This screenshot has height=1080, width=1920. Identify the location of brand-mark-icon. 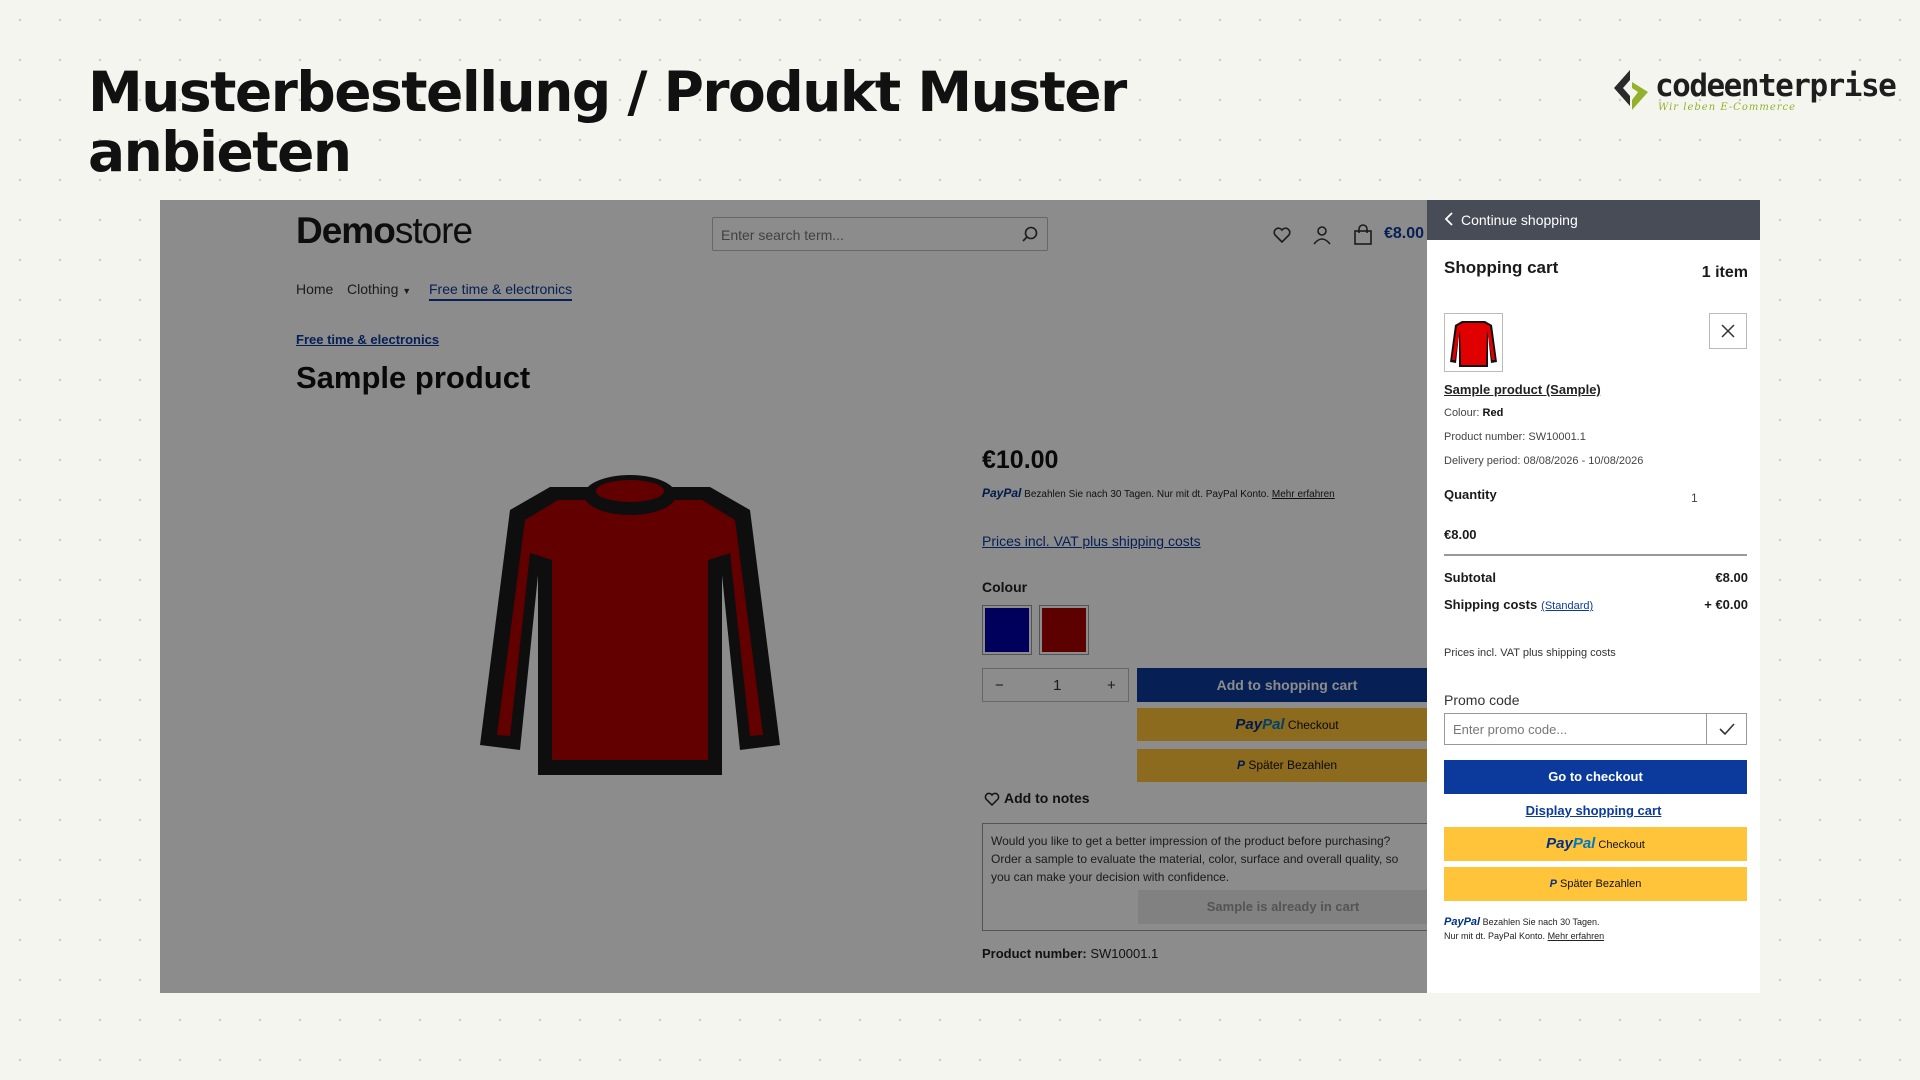
(1631, 90).